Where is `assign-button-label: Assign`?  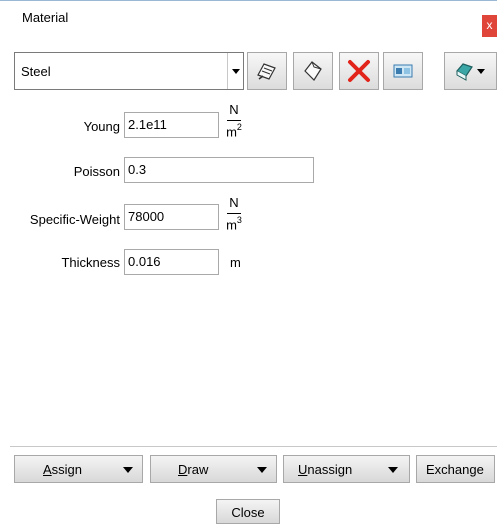
assign-button-label: Assign is located at coordinates (62, 469).